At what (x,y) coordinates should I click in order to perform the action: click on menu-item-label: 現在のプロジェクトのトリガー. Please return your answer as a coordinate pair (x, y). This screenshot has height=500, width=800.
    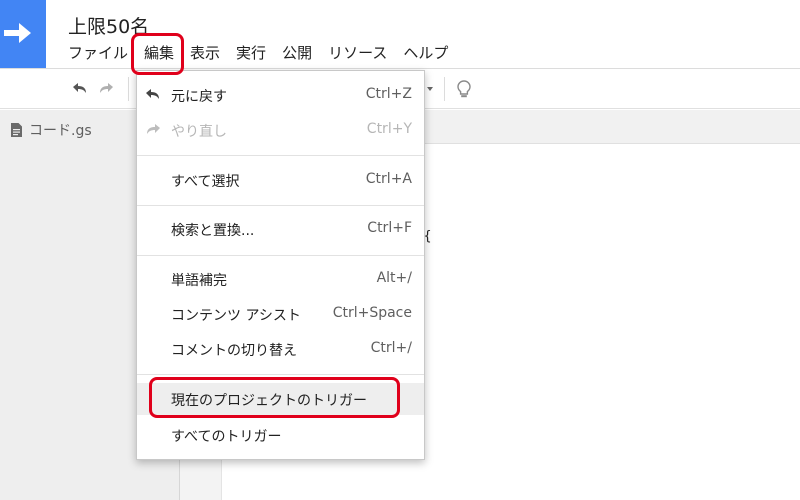
    Looking at the image, I should click on (269, 401).